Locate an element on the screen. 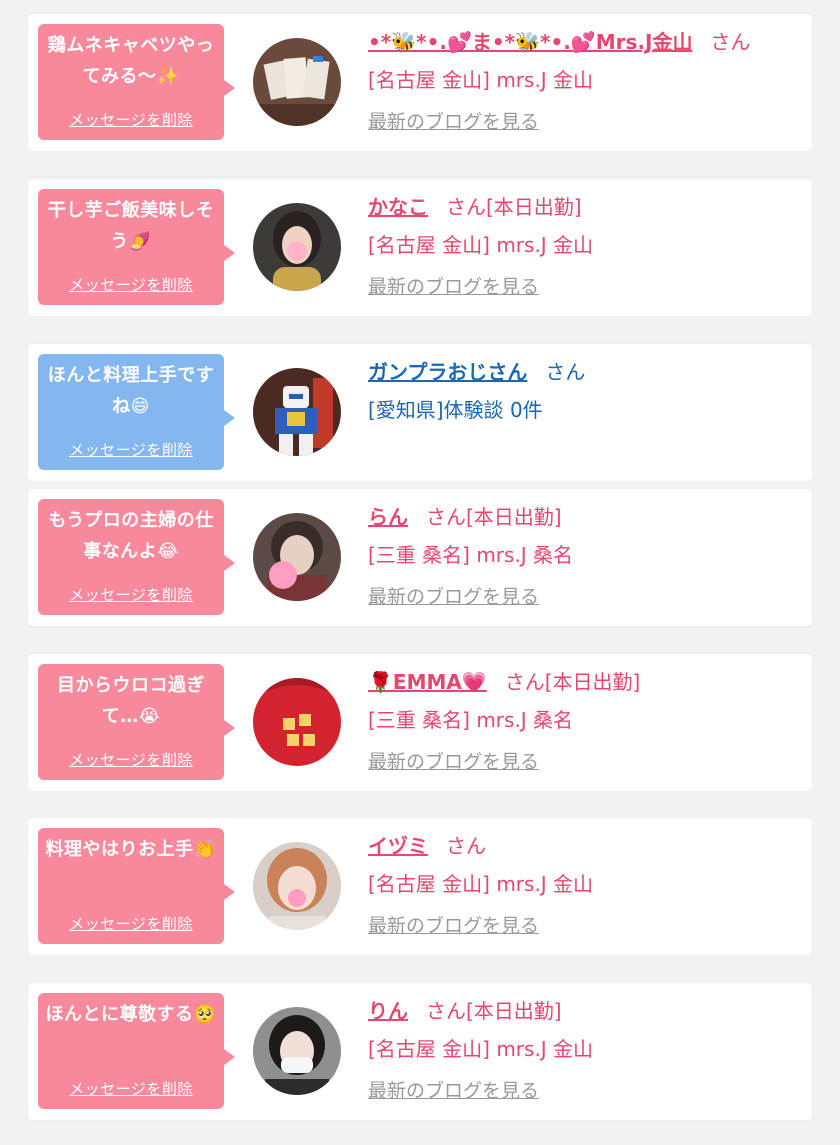 The width and height of the screenshot is (840, 1145). review-info: [愛知県]体験談 0件 is located at coordinates (455, 410).